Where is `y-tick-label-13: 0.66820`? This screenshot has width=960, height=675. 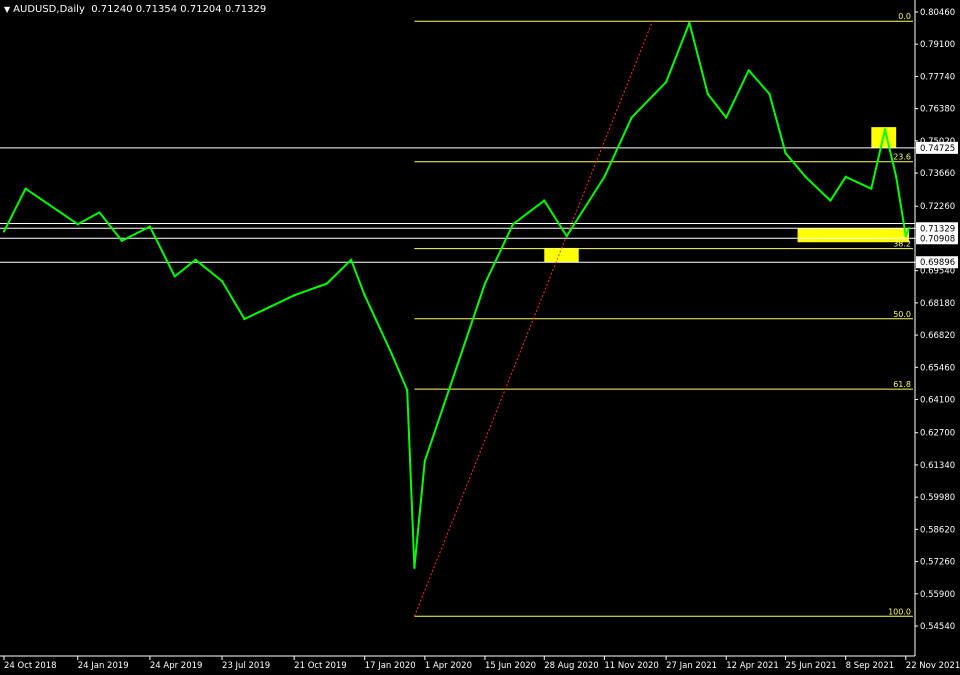 y-tick-label-13: 0.66820 is located at coordinates (937, 336).